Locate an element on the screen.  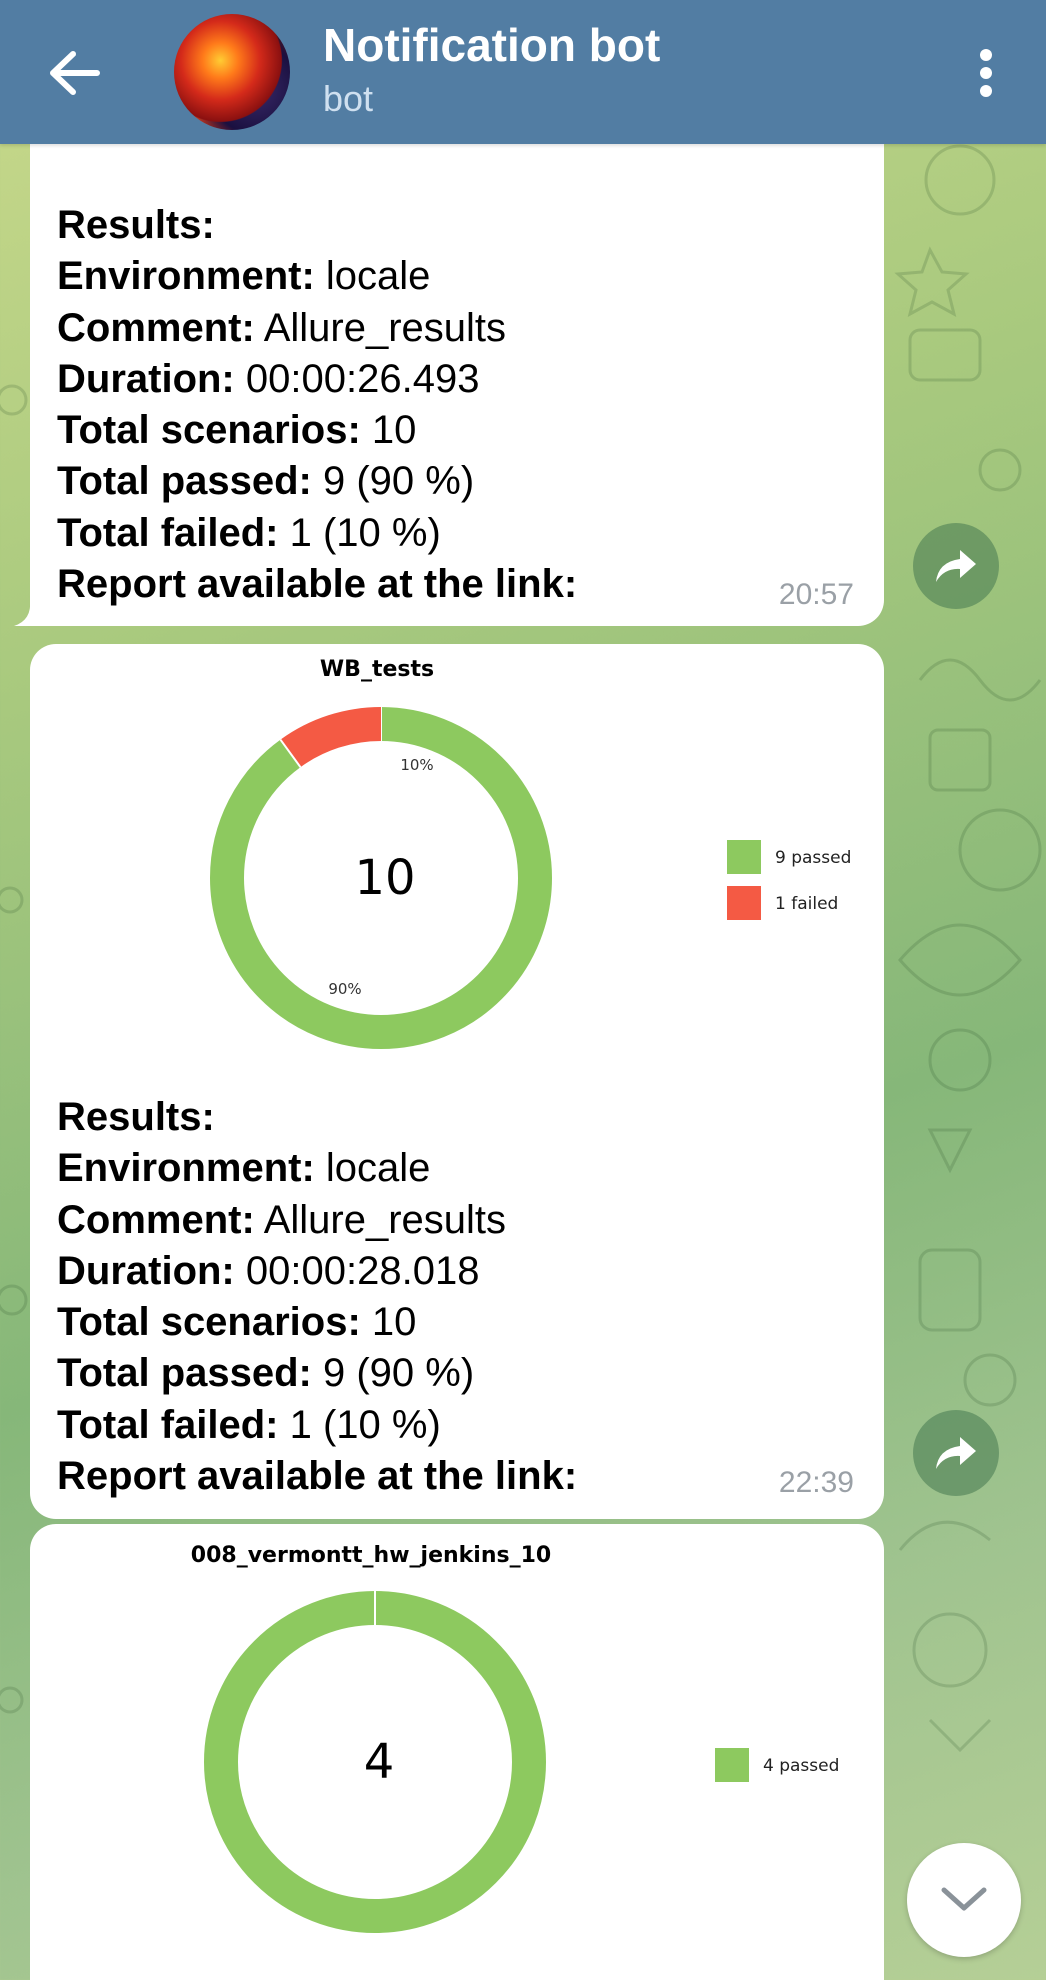
scroll-to-bottom-button is located at coordinates (964, 1900).